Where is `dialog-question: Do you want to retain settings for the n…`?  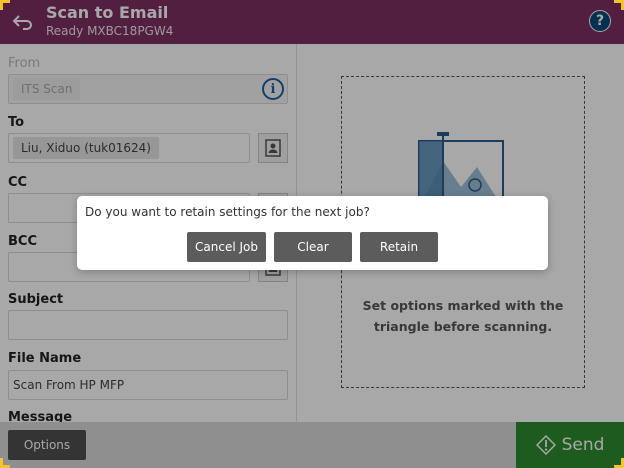 dialog-question: Do you want to retain settings for the n… is located at coordinates (227, 212).